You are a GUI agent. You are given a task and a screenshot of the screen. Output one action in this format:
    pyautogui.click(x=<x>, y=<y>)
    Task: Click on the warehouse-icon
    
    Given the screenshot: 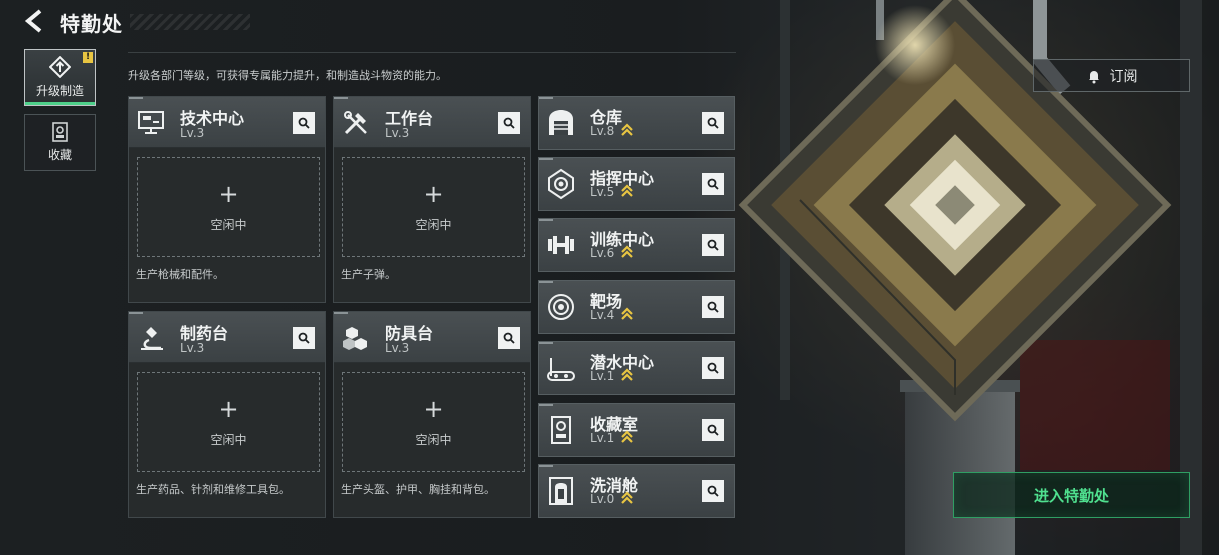 What is the action you would take?
    pyautogui.click(x=561, y=122)
    